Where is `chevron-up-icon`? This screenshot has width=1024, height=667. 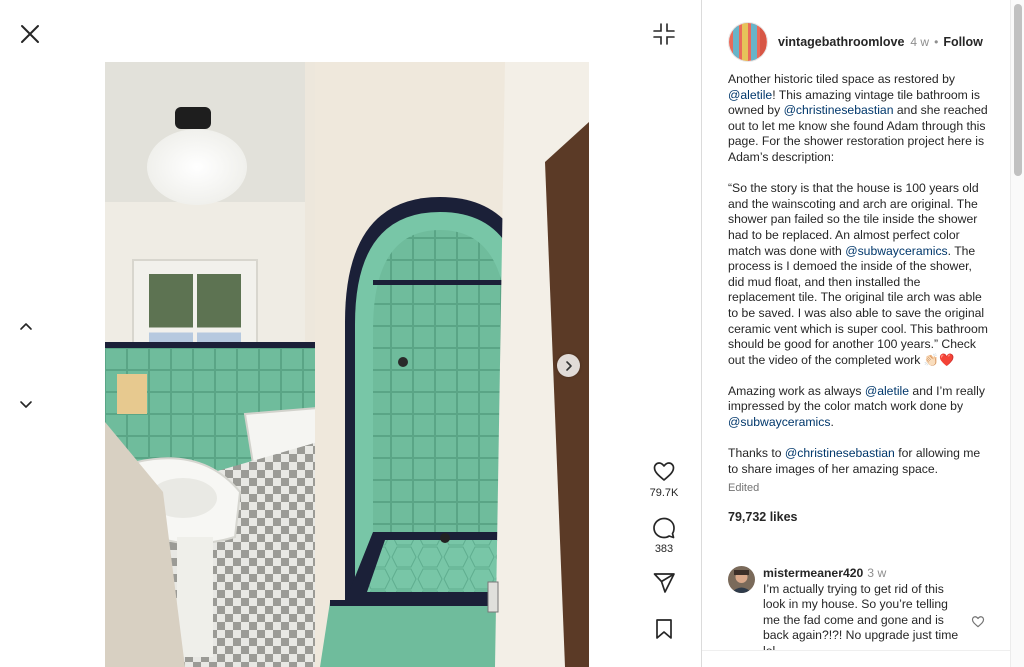
chevron-up-icon is located at coordinates (26, 326).